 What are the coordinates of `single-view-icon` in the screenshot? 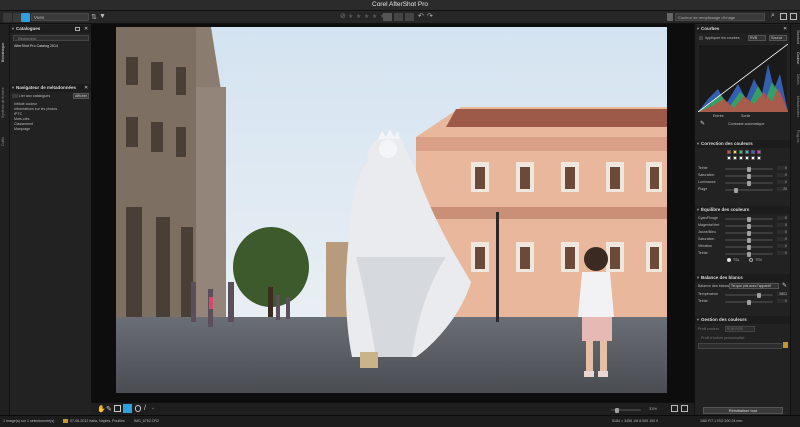 It's located at (25, 17).